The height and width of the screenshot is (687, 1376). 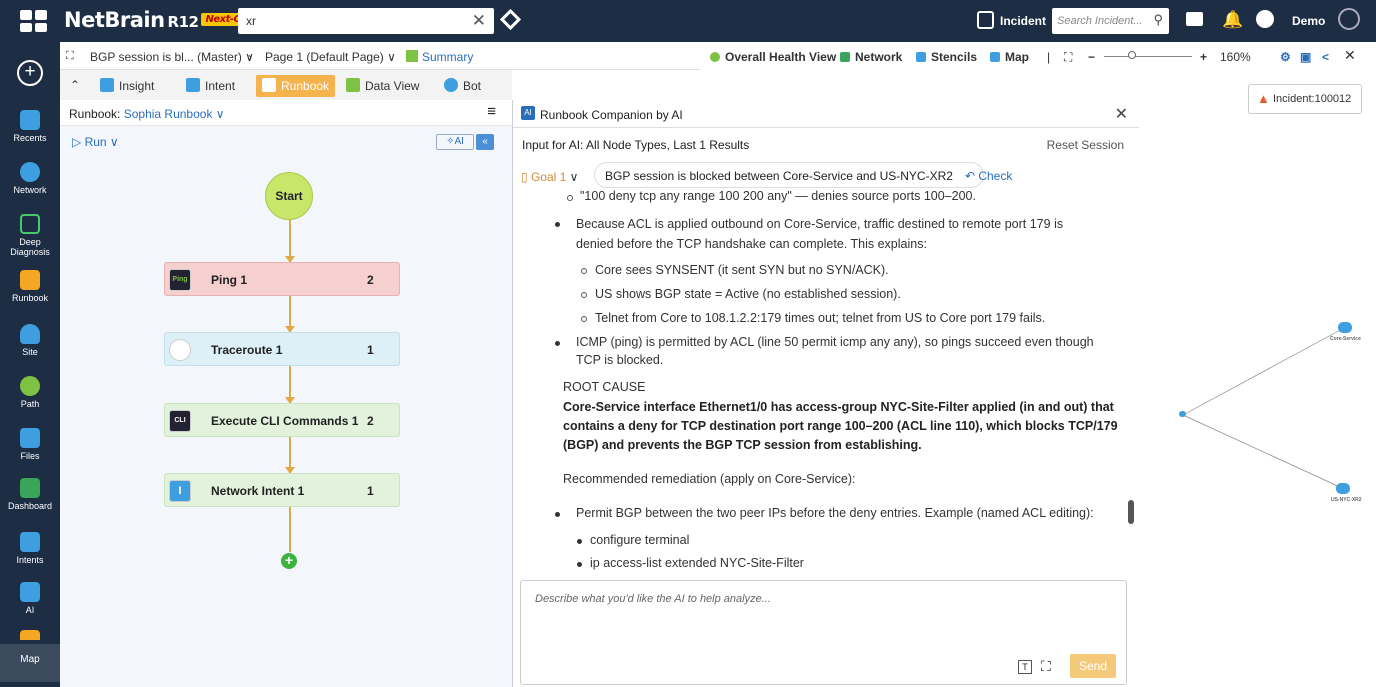 I want to click on incident-label: Incident, so click(x=1023, y=21).